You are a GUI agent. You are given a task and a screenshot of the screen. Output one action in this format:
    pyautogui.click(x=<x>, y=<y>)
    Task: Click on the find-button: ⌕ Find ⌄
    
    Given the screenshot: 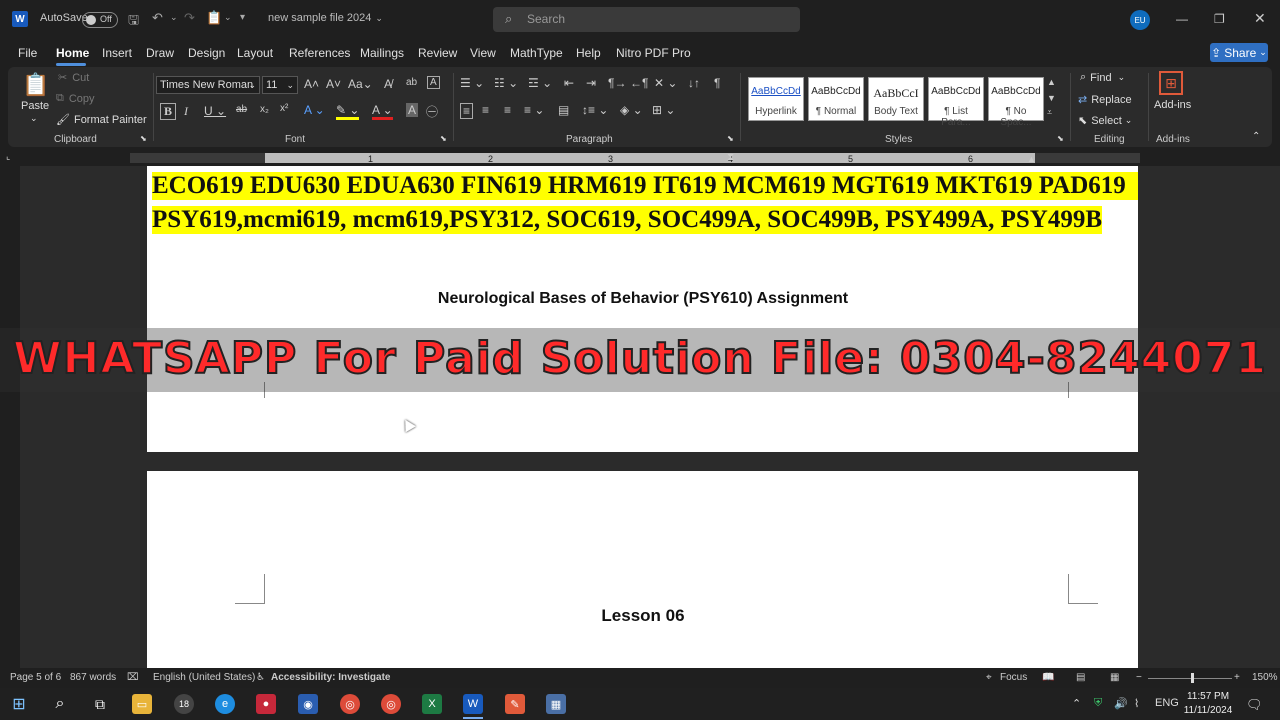 What is the action you would take?
    pyautogui.click(x=1102, y=77)
    